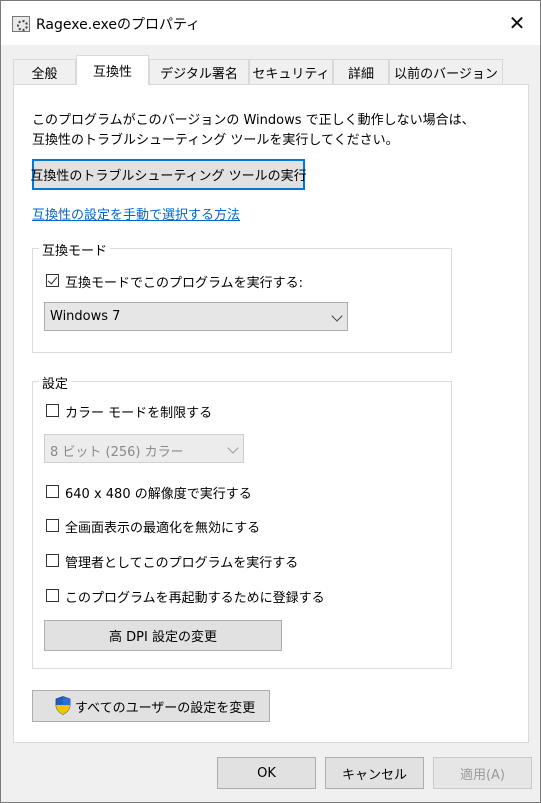 Image resolution: width=541 pixels, height=803 pixels. I want to click on run-troubleshooter-button: 互換性のトラブルシューティング ツールの実行, so click(168, 174).